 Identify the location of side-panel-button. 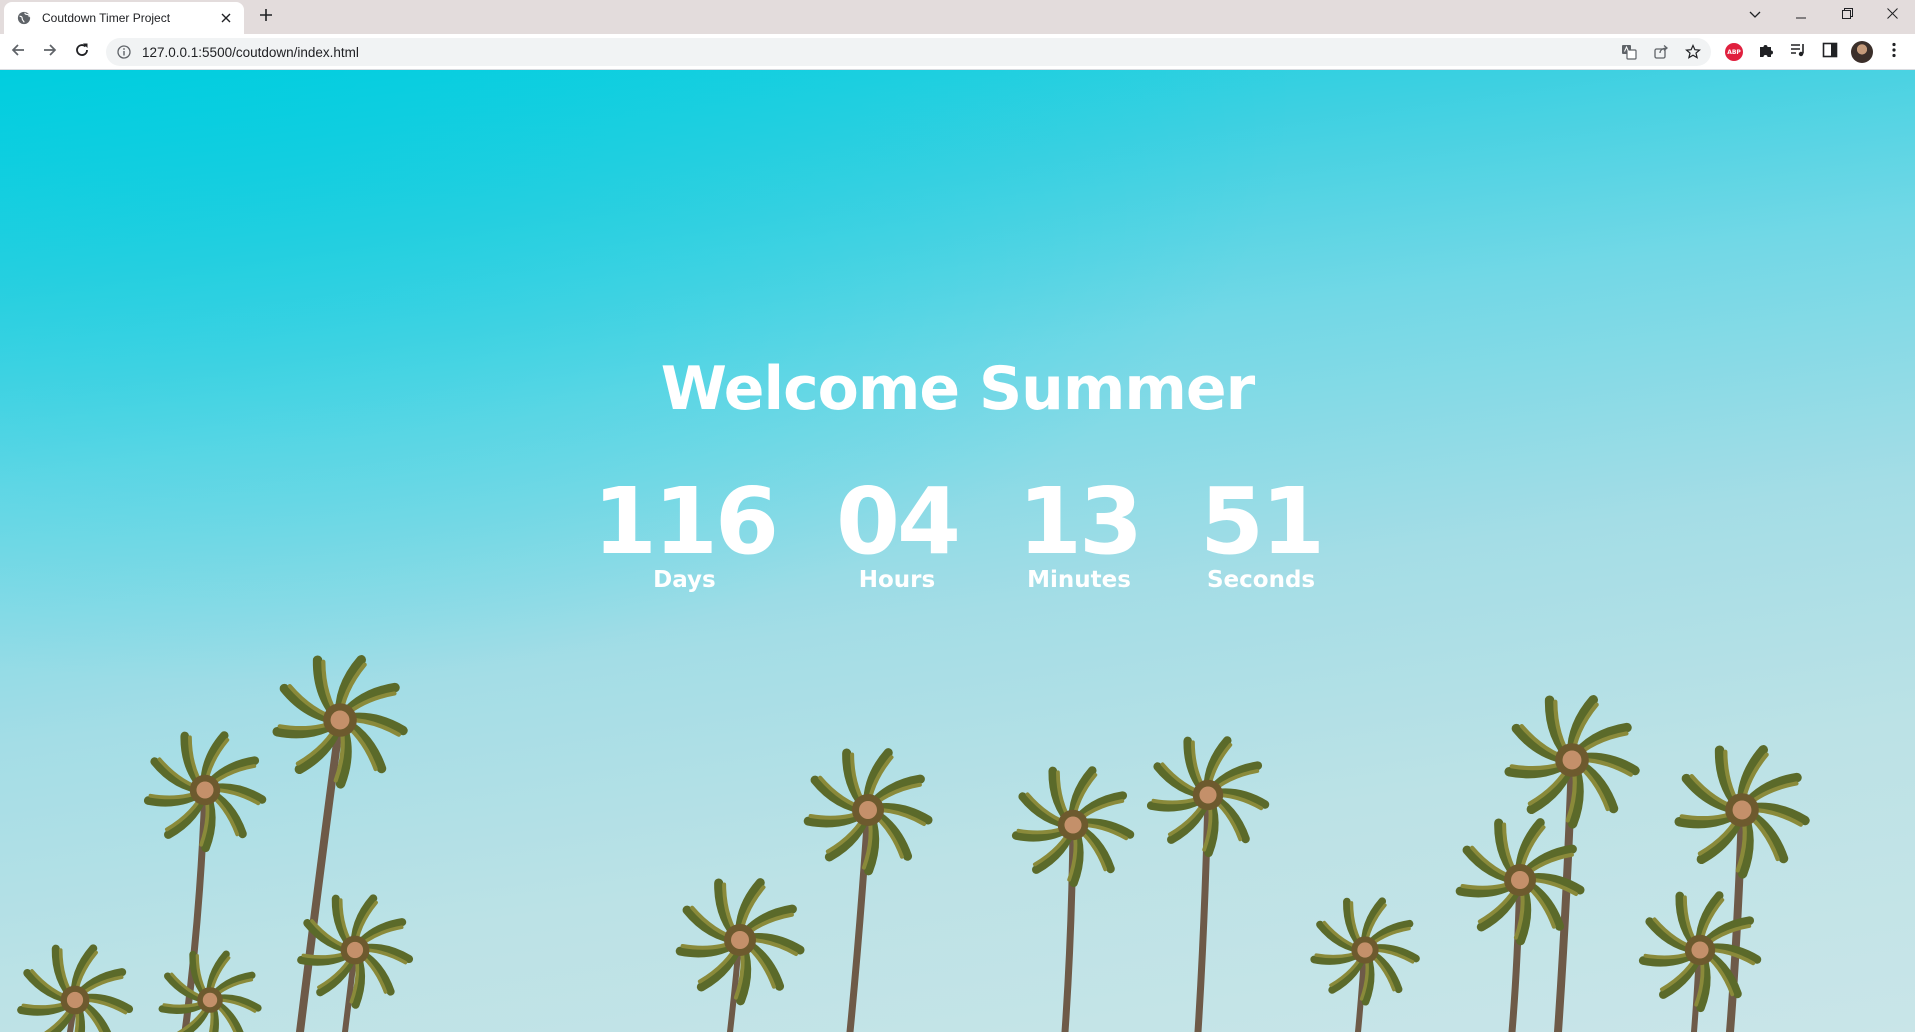
(1830, 52).